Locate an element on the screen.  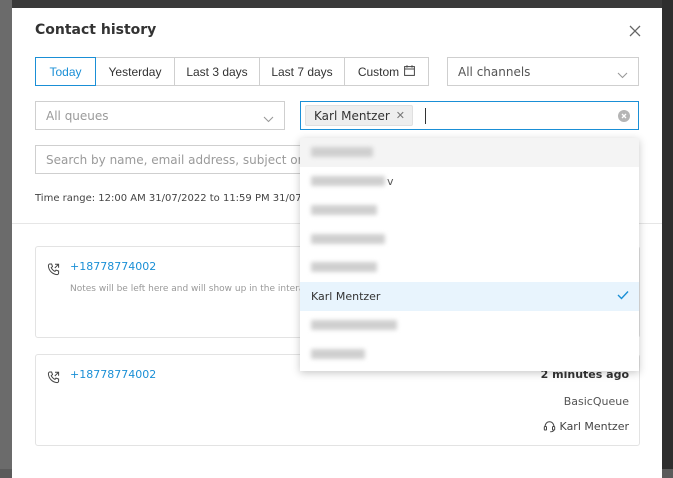
search-input is located at coordinates (170, 159).